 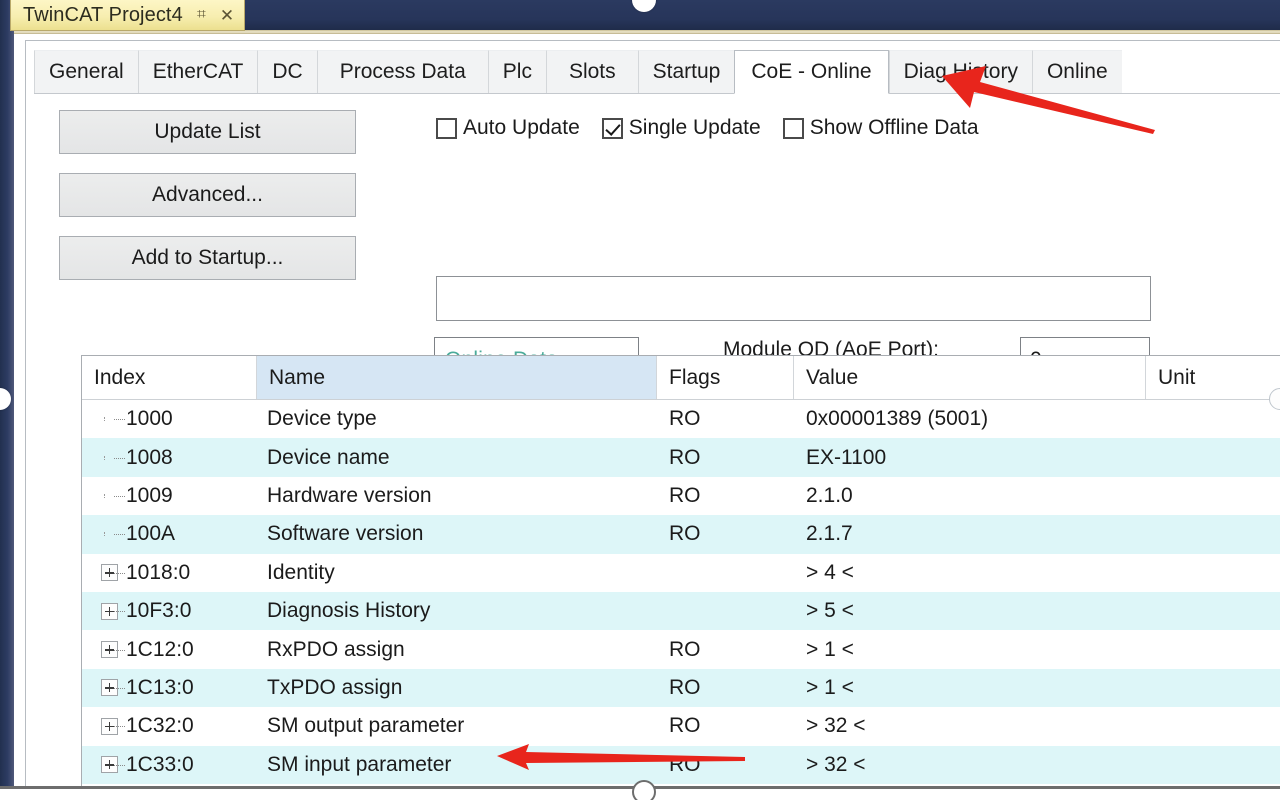 I want to click on cell-flags, so click(x=725, y=611).